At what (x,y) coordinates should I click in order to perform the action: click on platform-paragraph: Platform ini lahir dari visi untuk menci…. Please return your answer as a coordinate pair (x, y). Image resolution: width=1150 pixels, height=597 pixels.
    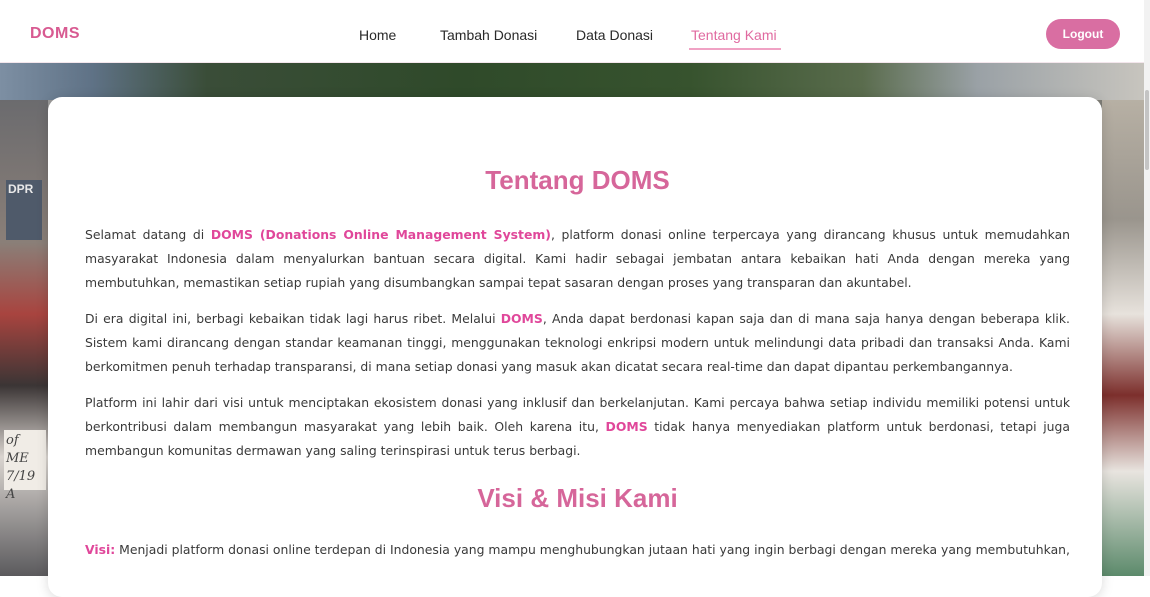
    Looking at the image, I should click on (577, 427).